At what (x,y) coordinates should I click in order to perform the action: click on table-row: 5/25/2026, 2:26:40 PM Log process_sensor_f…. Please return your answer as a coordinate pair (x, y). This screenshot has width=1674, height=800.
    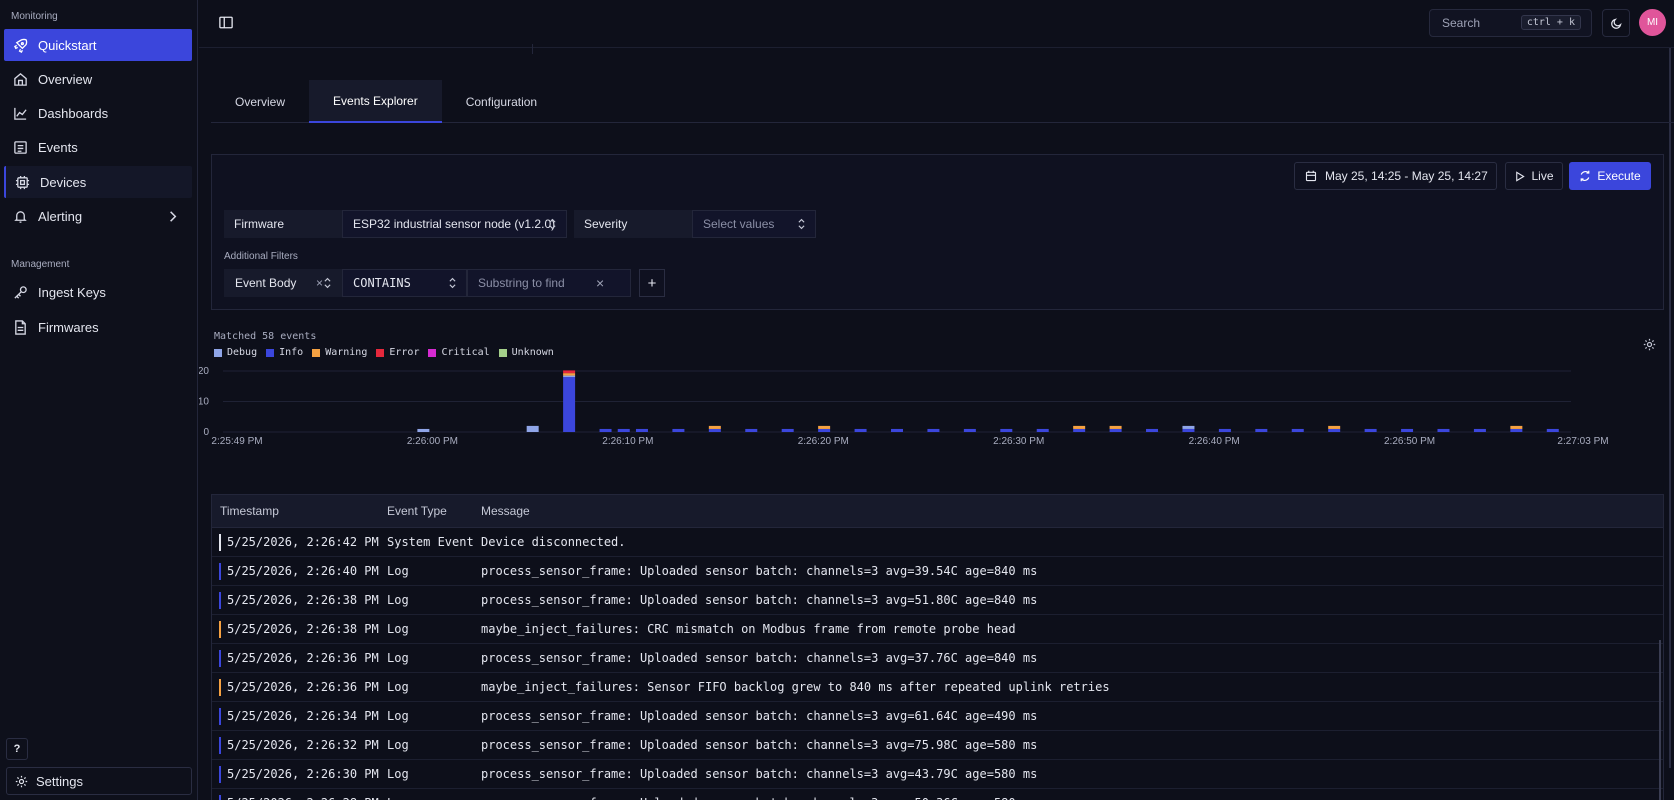
    Looking at the image, I should click on (937, 571).